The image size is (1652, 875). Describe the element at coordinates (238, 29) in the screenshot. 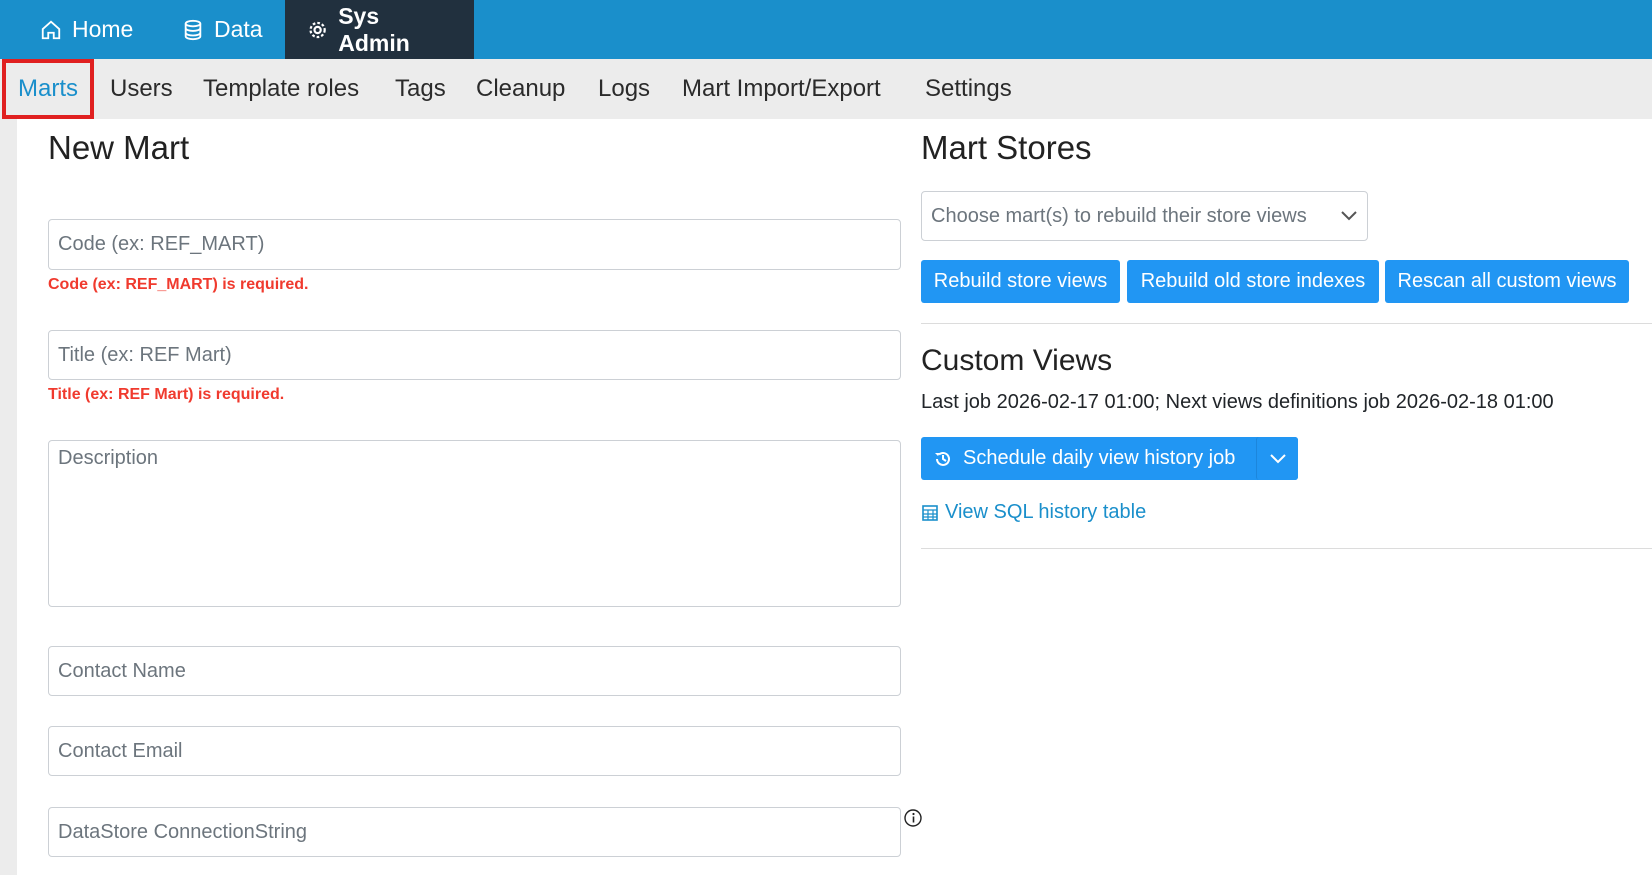

I see `nav-data-label: Data` at that location.